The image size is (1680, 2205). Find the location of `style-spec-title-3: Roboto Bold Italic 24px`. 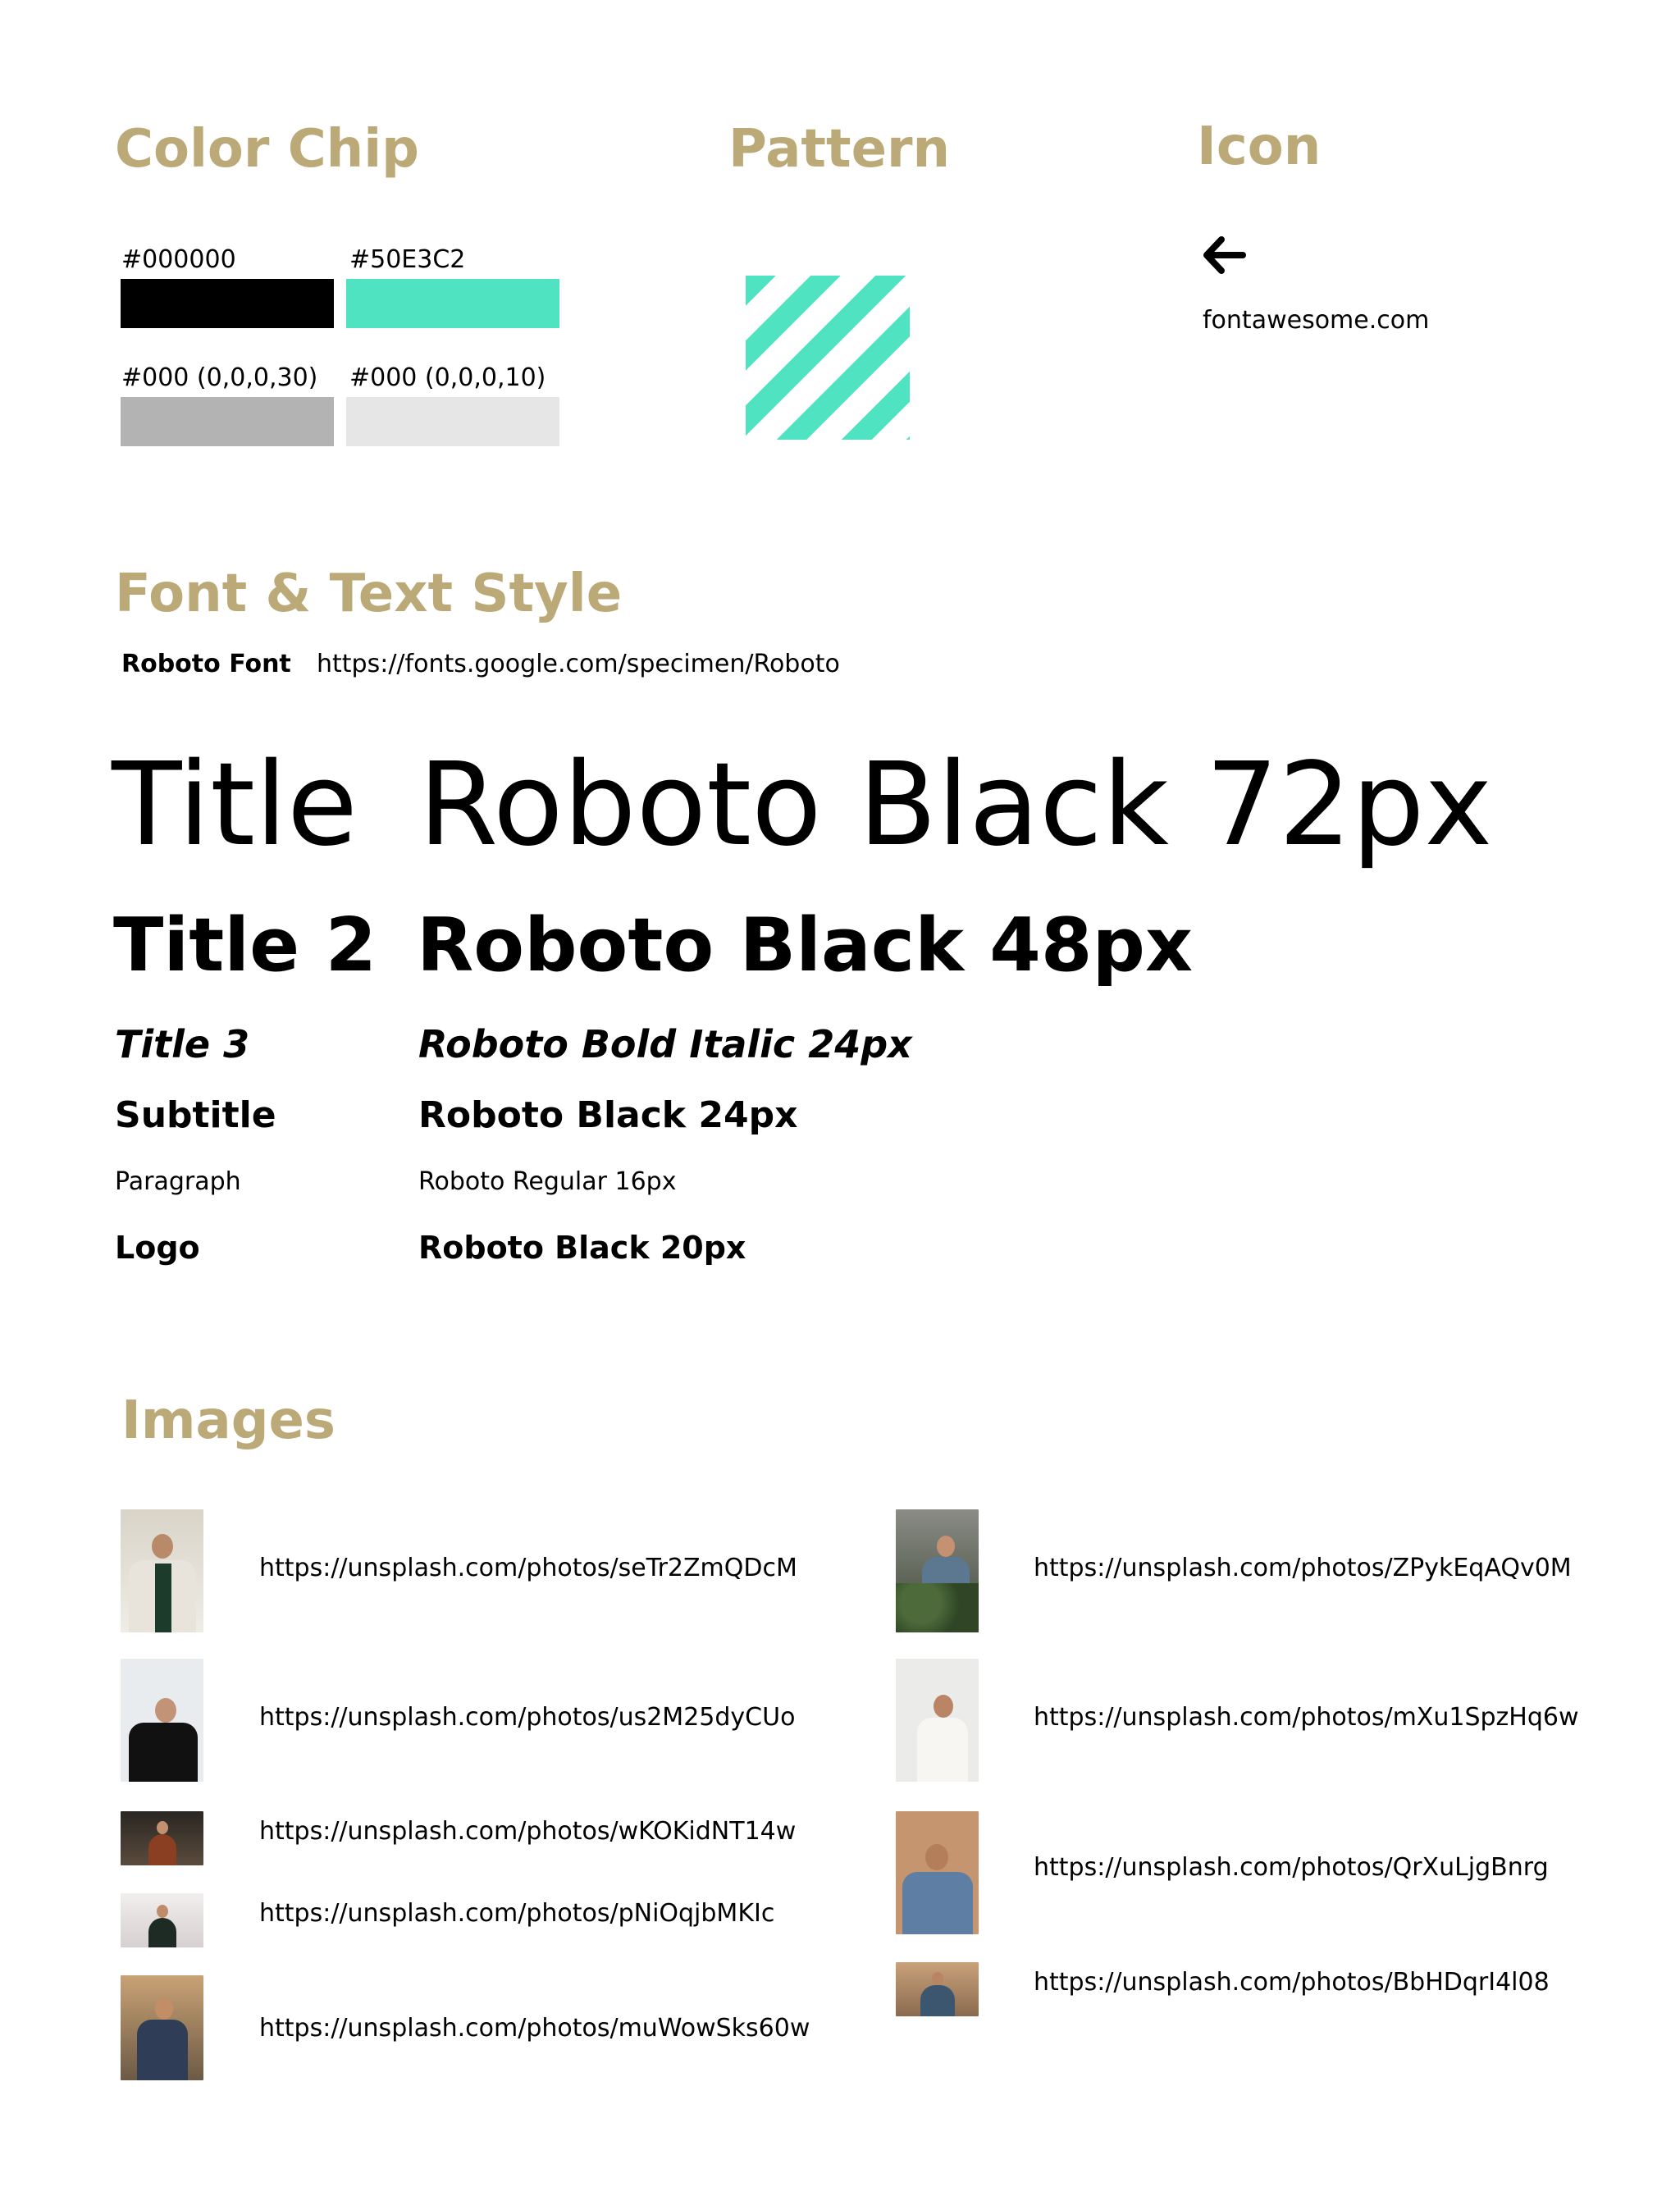

style-spec-title-3: Roboto Bold Italic 24px is located at coordinates (665, 1044).